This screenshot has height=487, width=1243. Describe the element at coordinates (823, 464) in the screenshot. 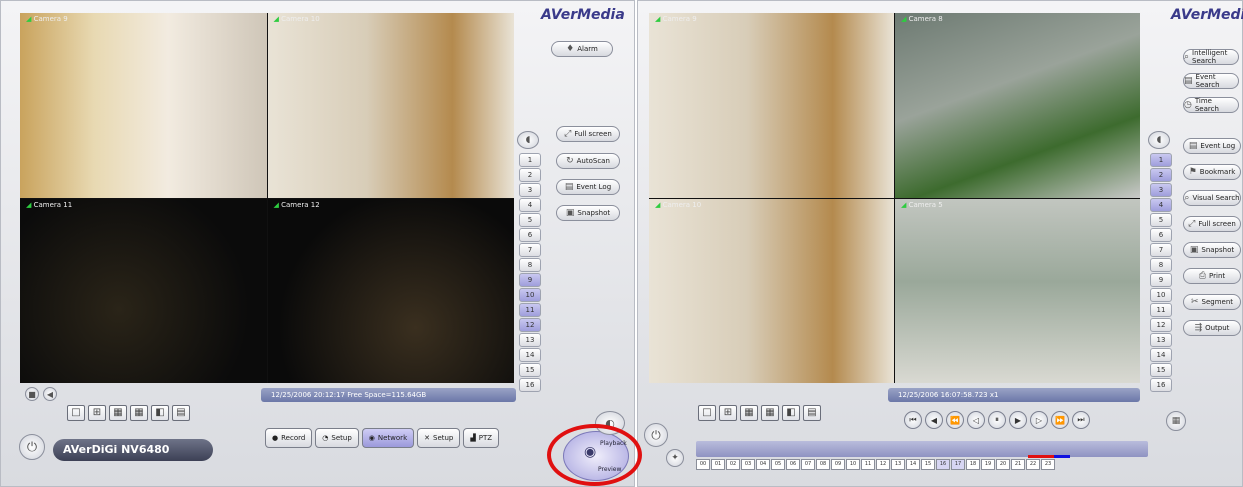

I see `hour-button: 08` at that location.